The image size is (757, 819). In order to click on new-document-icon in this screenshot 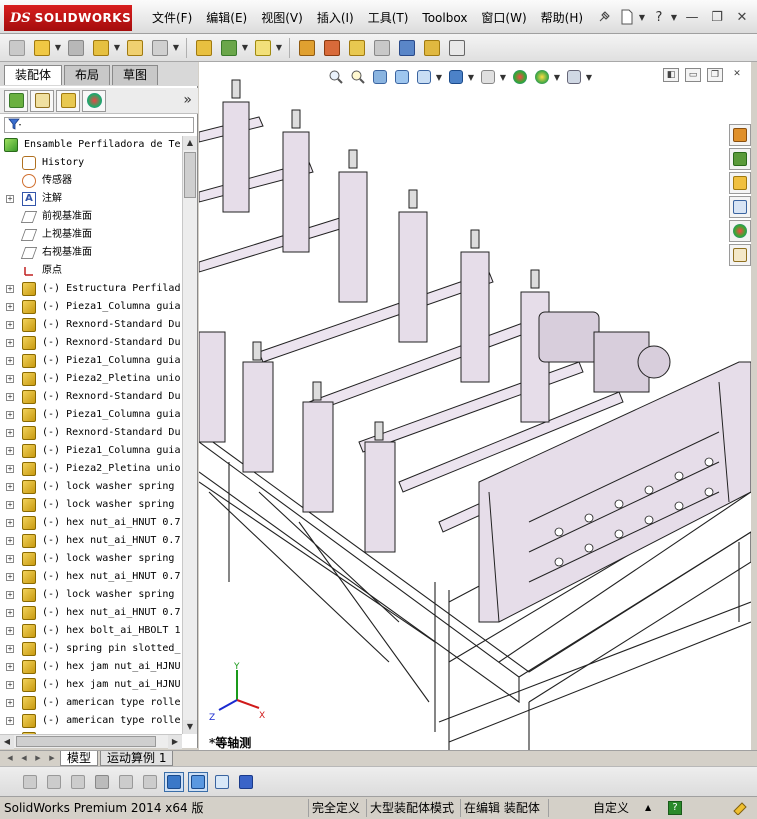, I will do `click(627, 17)`.